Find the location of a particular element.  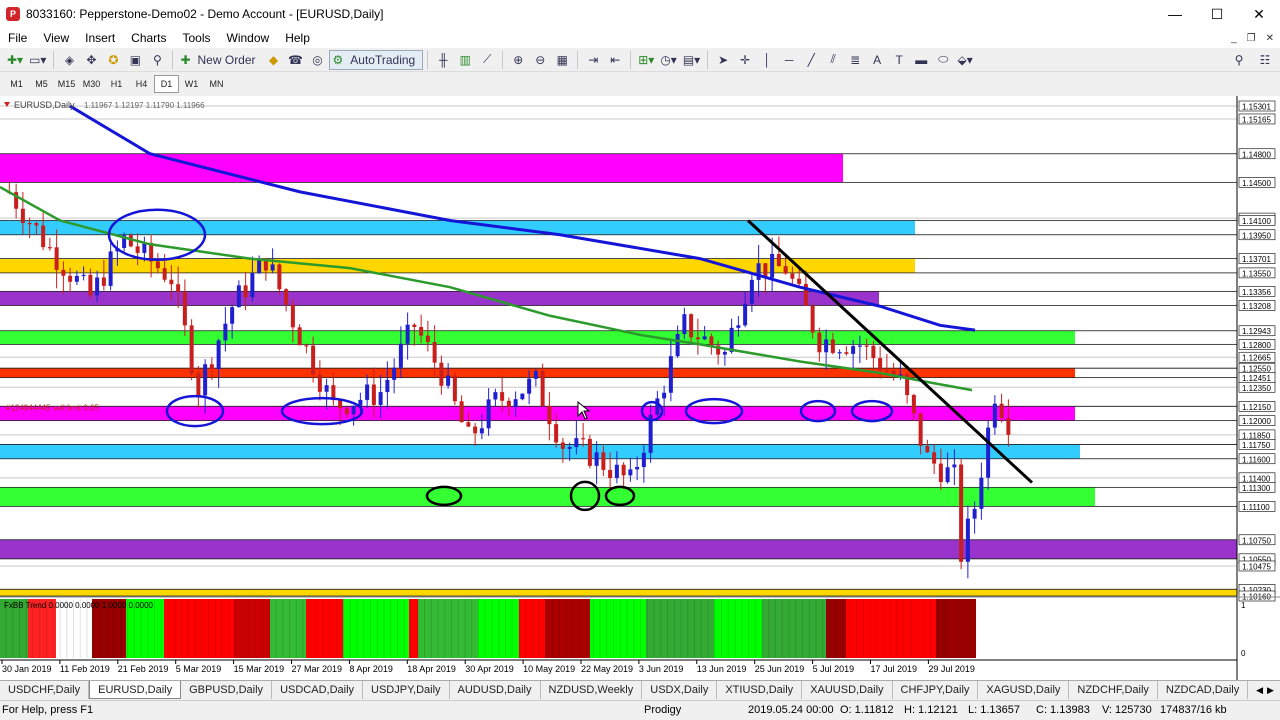

signals-icon: ☎ is located at coordinates (296, 60).